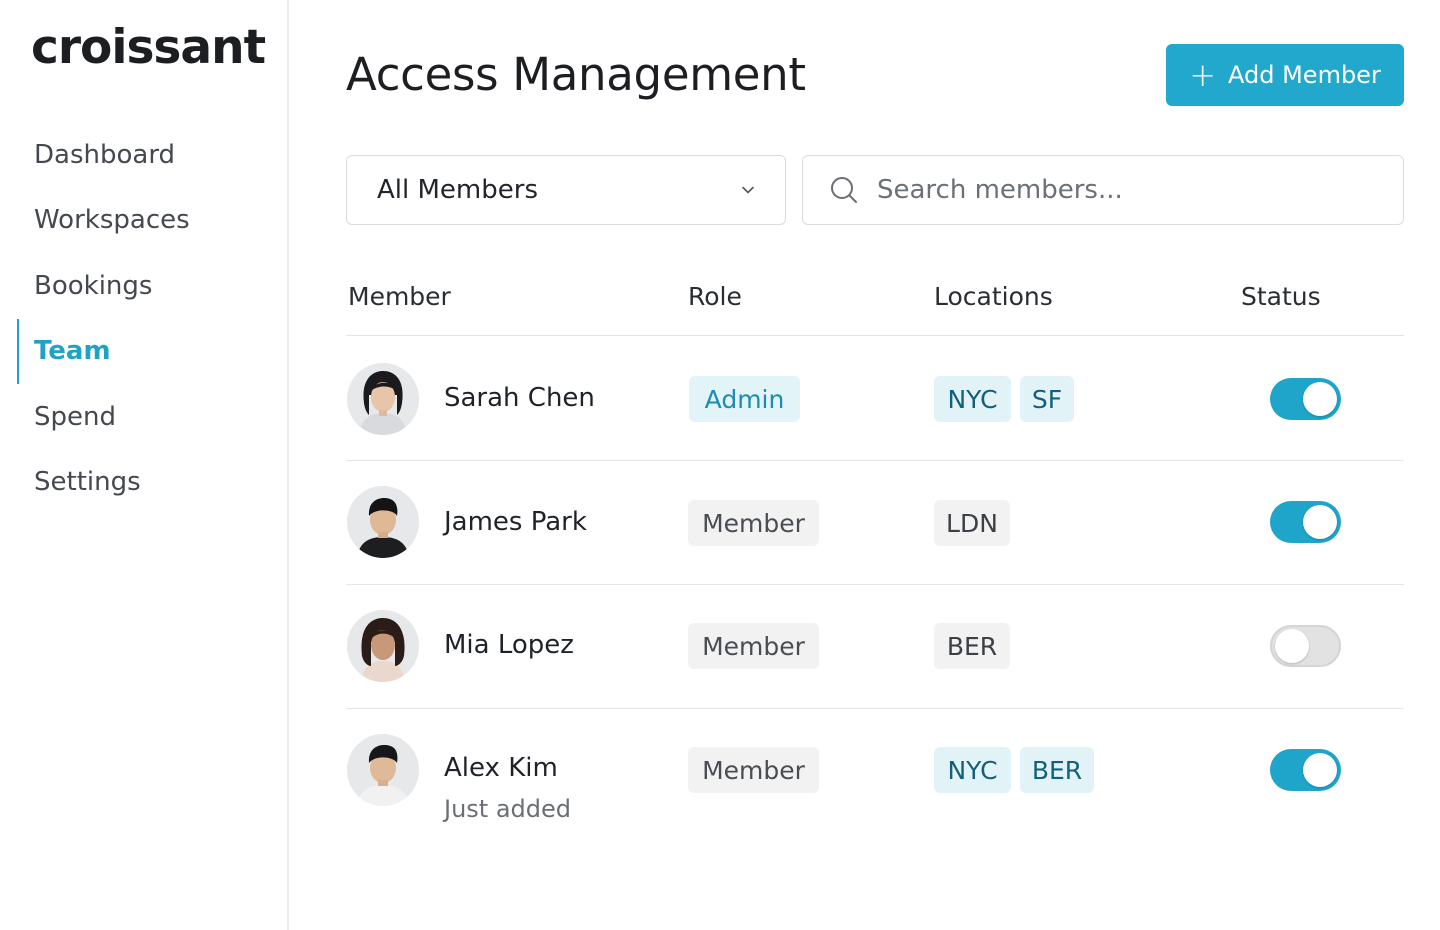 This screenshot has width=1440, height=930. I want to click on location-chip: SF, so click(1047, 399).